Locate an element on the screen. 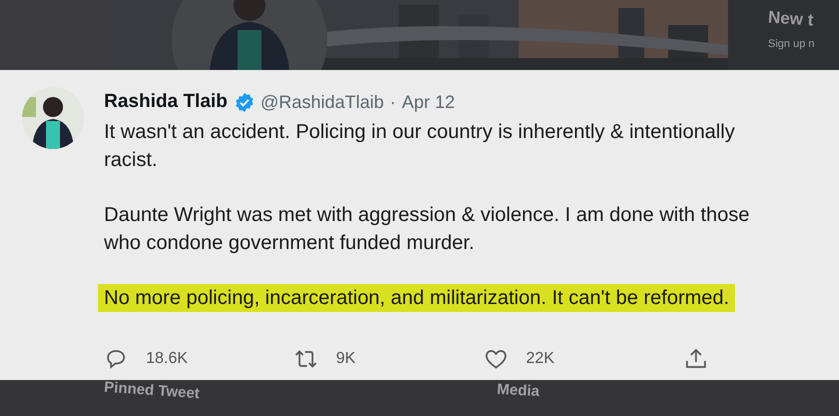 This screenshot has height=416, width=839. author-name: Rashida Tlaib is located at coordinates (166, 102).